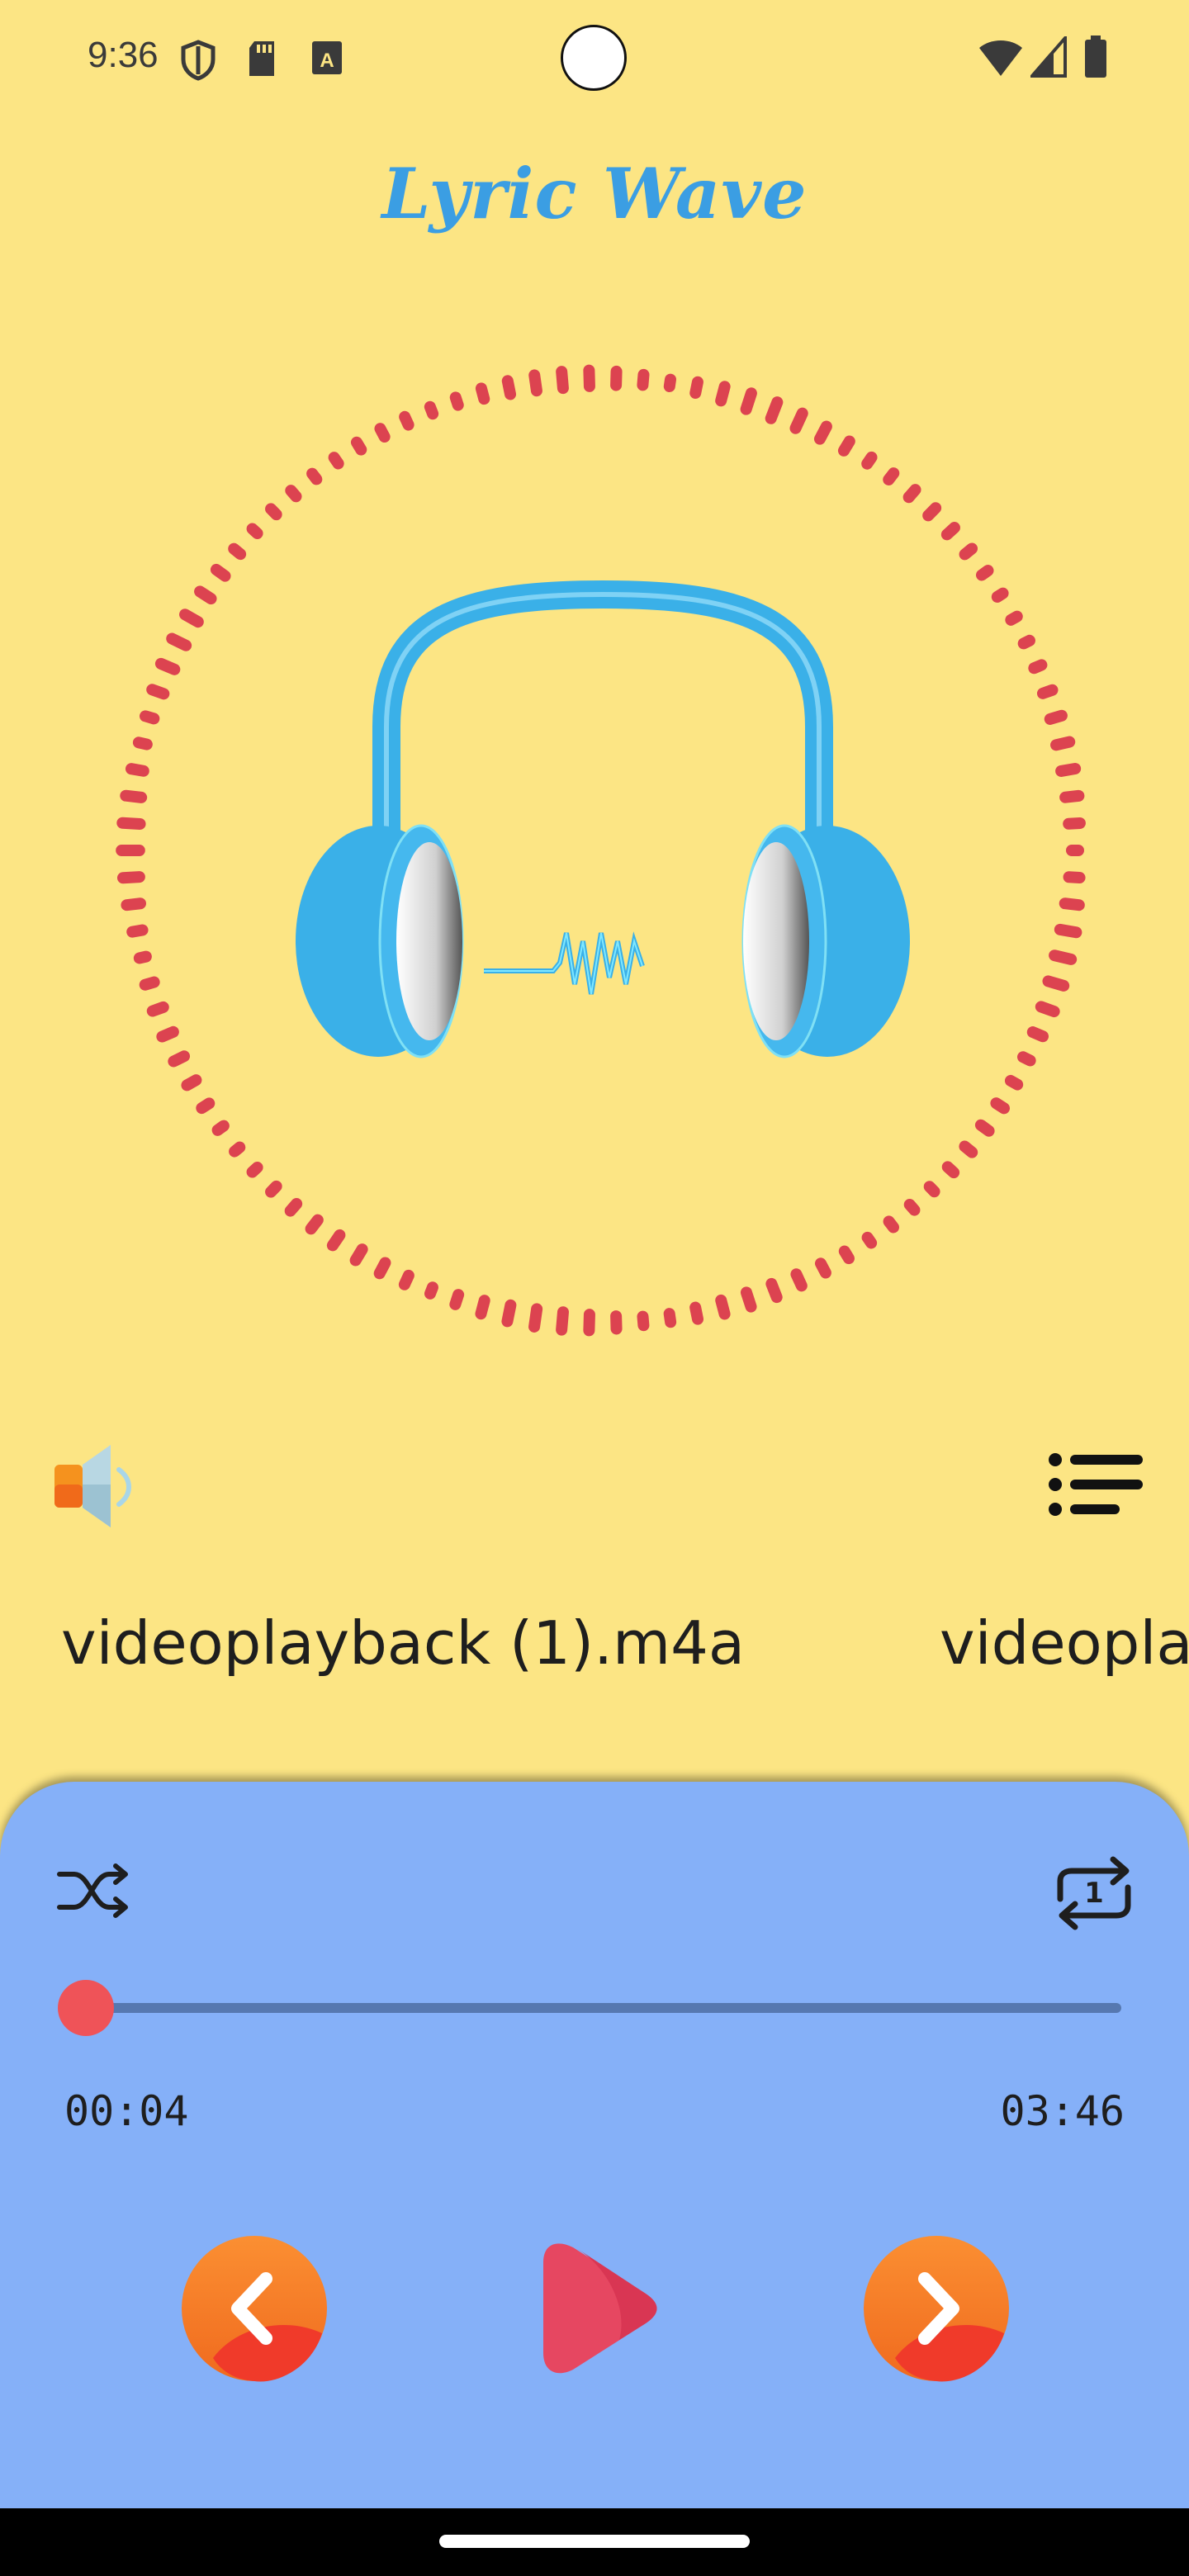  What do you see at coordinates (93, 1891) in the screenshot?
I see `shuffle-icon` at bounding box center [93, 1891].